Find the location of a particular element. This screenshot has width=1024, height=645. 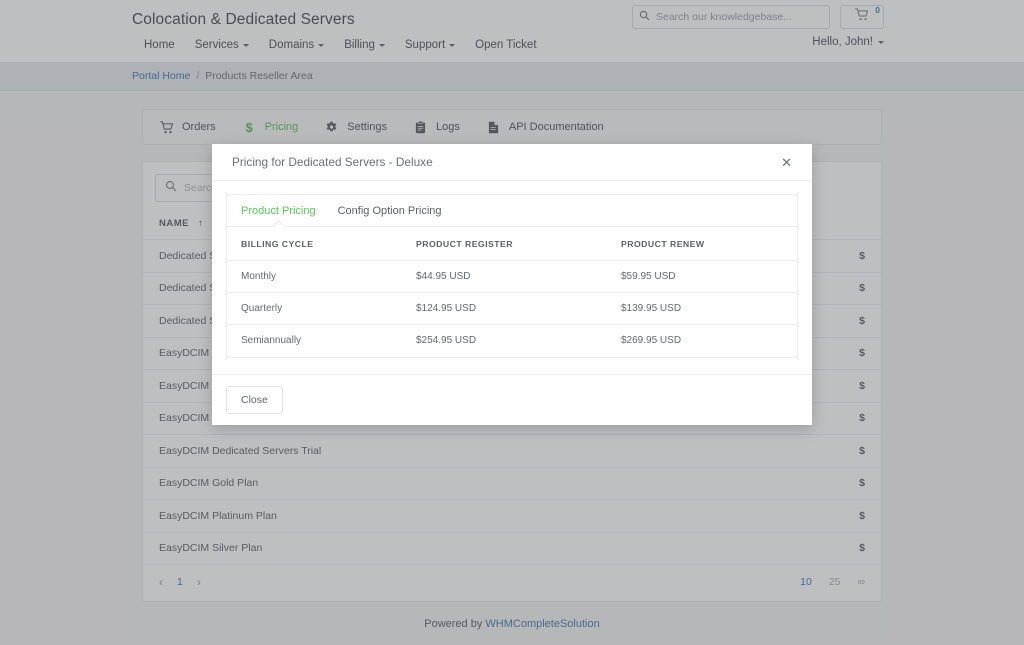

product-renew-cell: $59.95 USD is located at coordinates (702, 276).